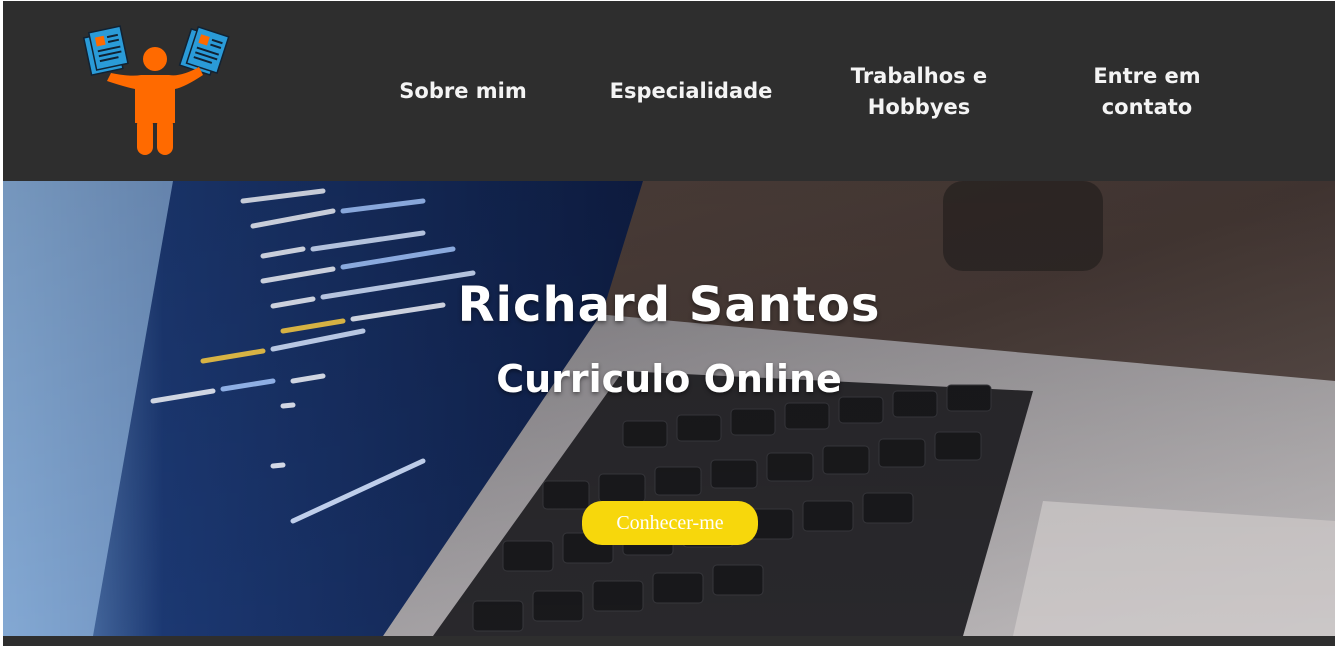  Describe the element at coordinates (669, 379) in the screenshot. I see `hero-subtitle: Curriculo Online` at that location.